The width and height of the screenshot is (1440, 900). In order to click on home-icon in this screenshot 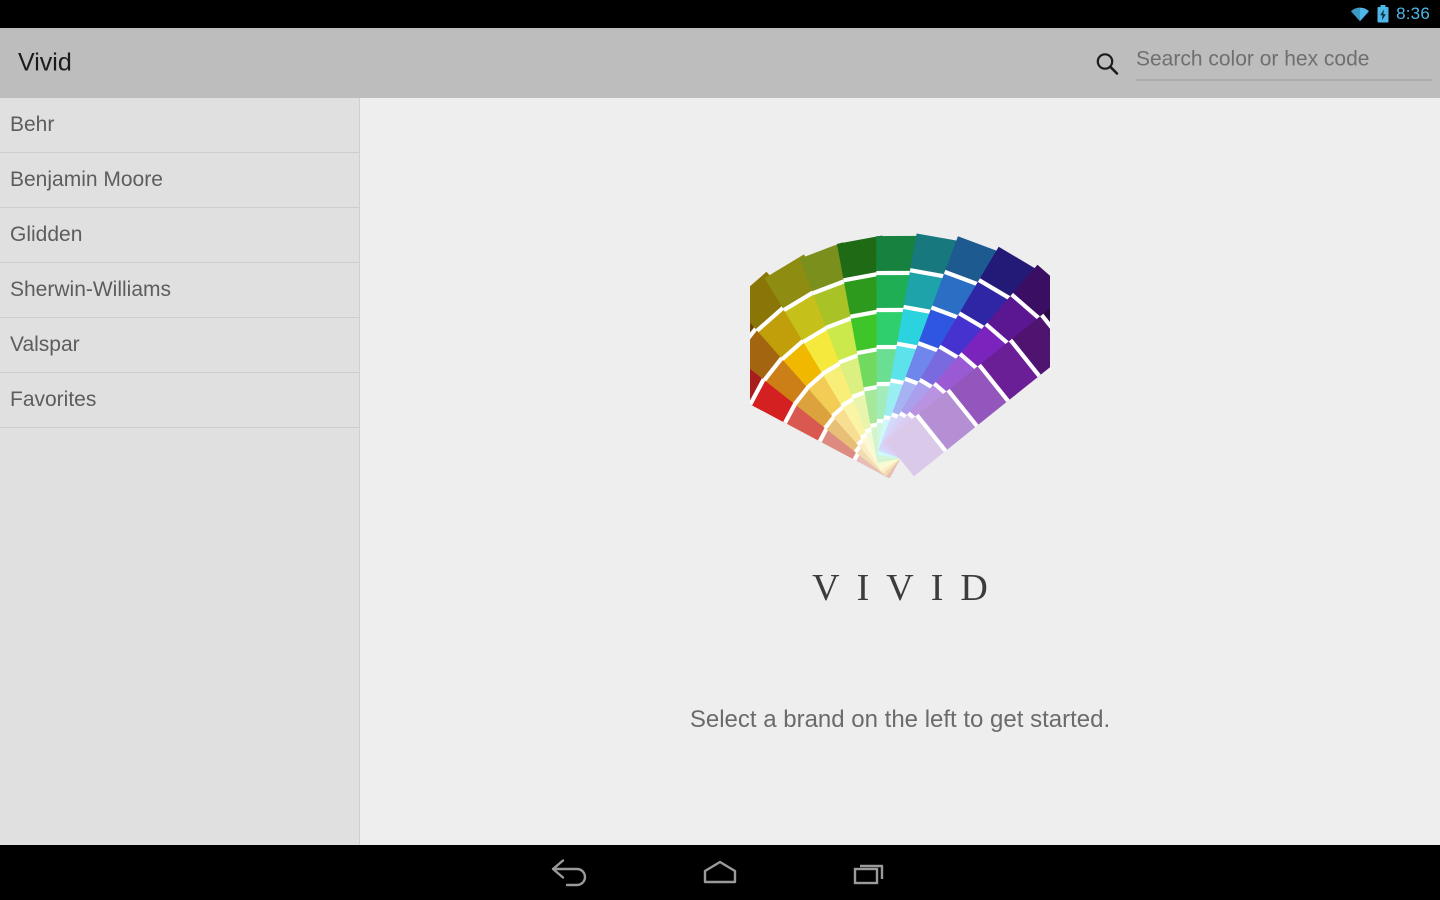, I will do `click(720, 873)`.